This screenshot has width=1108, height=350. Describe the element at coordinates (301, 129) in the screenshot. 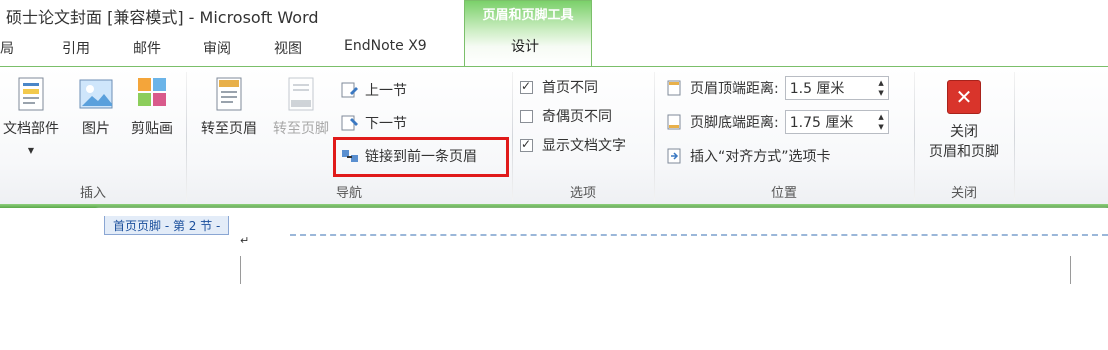

I see `goto-footer-label: 转至页脚` at that location.